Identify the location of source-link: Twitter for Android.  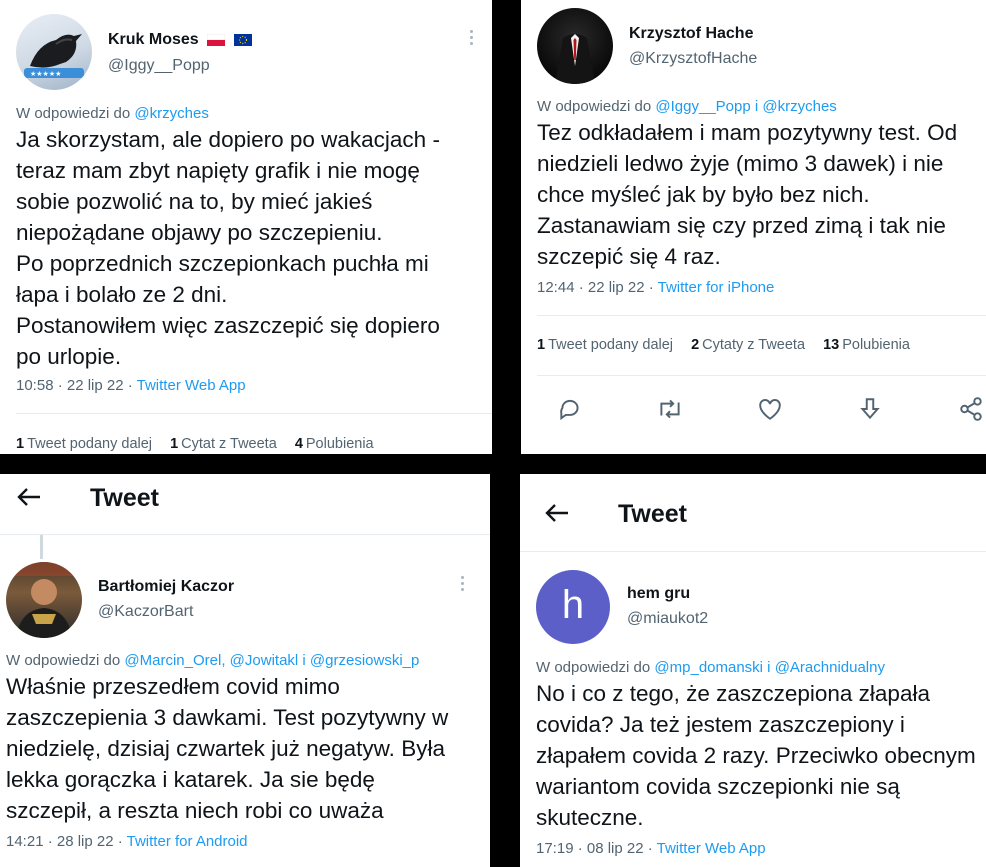
(187, 841).